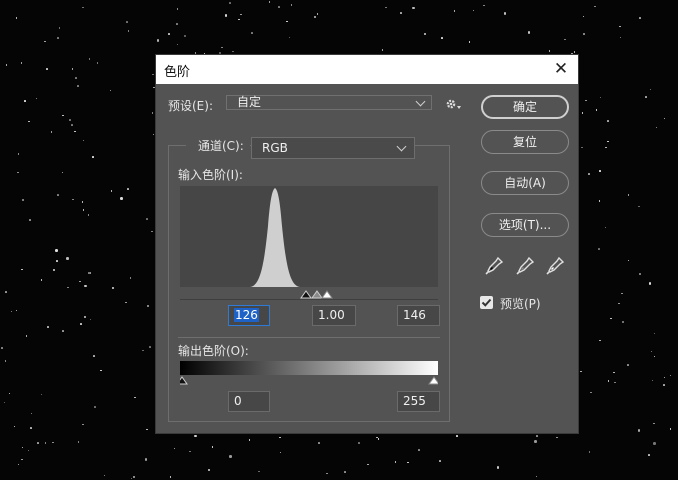 The image size is (678, 480). What do you see at coordinates (433, 380) in the screenshot?
I see `output-white-slider` at bounding box center [433, 380].